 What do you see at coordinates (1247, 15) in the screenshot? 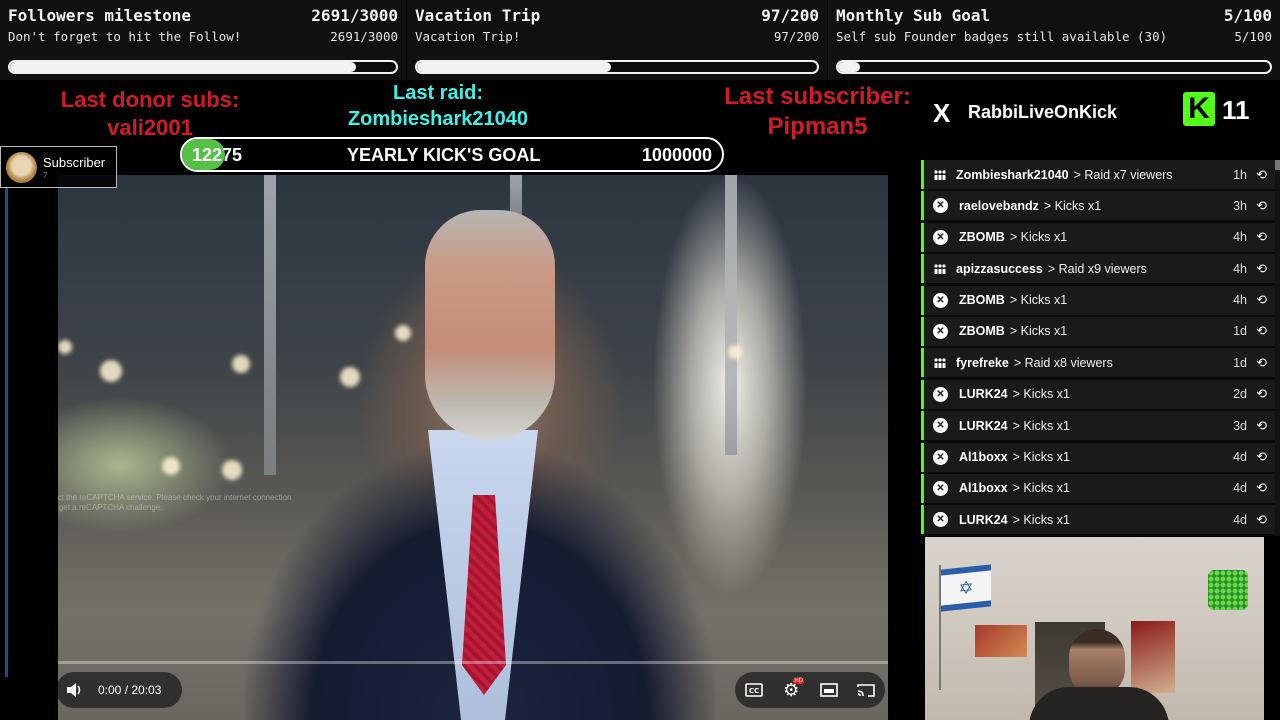
I see `goal-count: 5/100` at bounding box center [1247, 15].